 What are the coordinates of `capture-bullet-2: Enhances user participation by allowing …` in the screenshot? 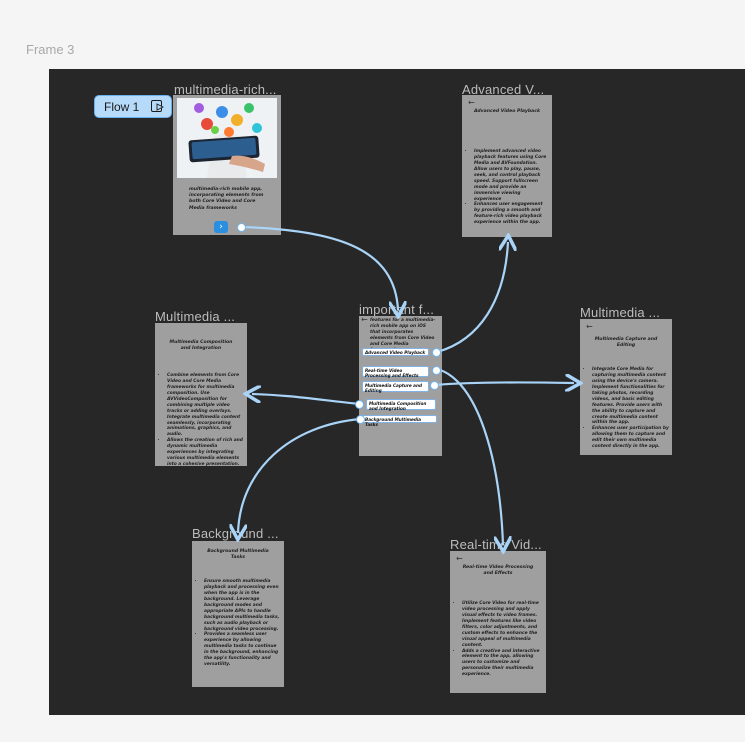 It's located at (630, 438).